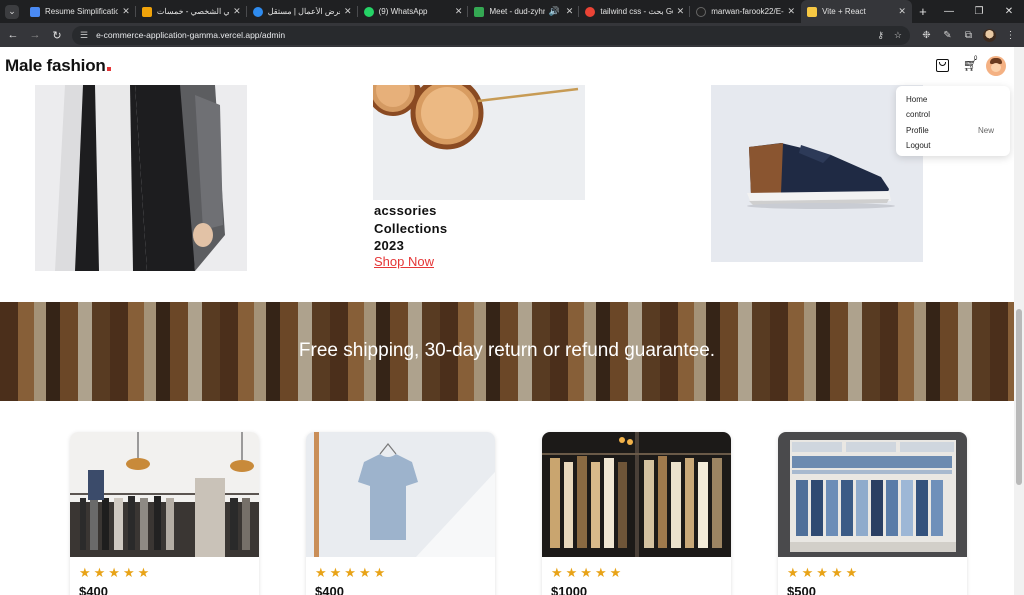 The height and width of the screenshot is (595, 1024). Describe the element at coordinates (989, 35) in the screenshot. I see `browser-profile-avatar` at that location.